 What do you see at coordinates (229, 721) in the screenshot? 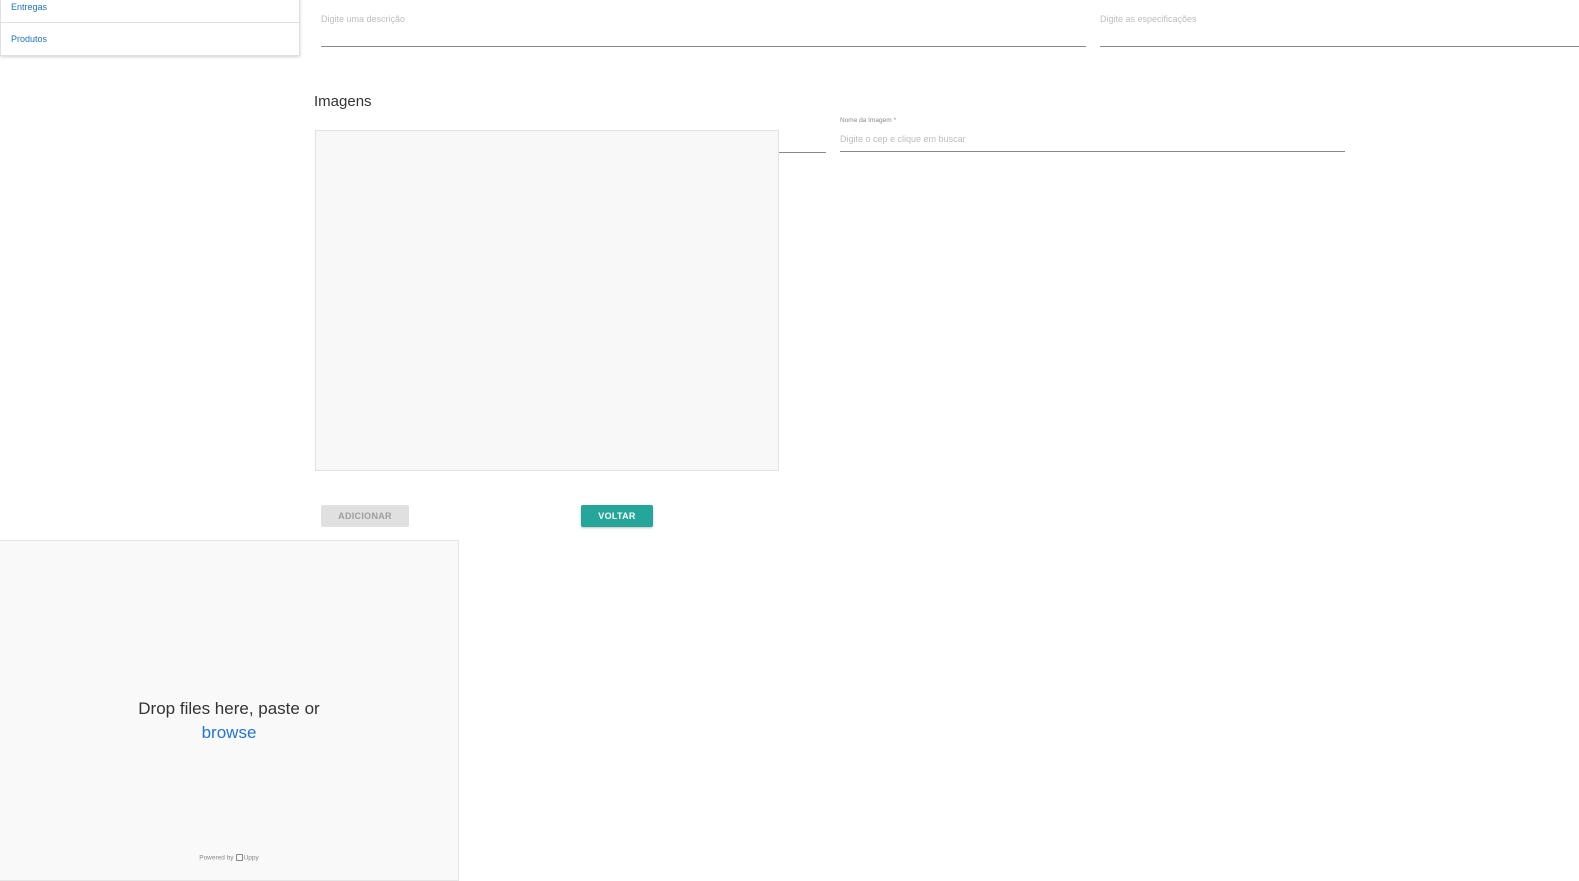
I see `dropzone-instructions: Drop files here, paste or browse` at bounding box center [229, 721].